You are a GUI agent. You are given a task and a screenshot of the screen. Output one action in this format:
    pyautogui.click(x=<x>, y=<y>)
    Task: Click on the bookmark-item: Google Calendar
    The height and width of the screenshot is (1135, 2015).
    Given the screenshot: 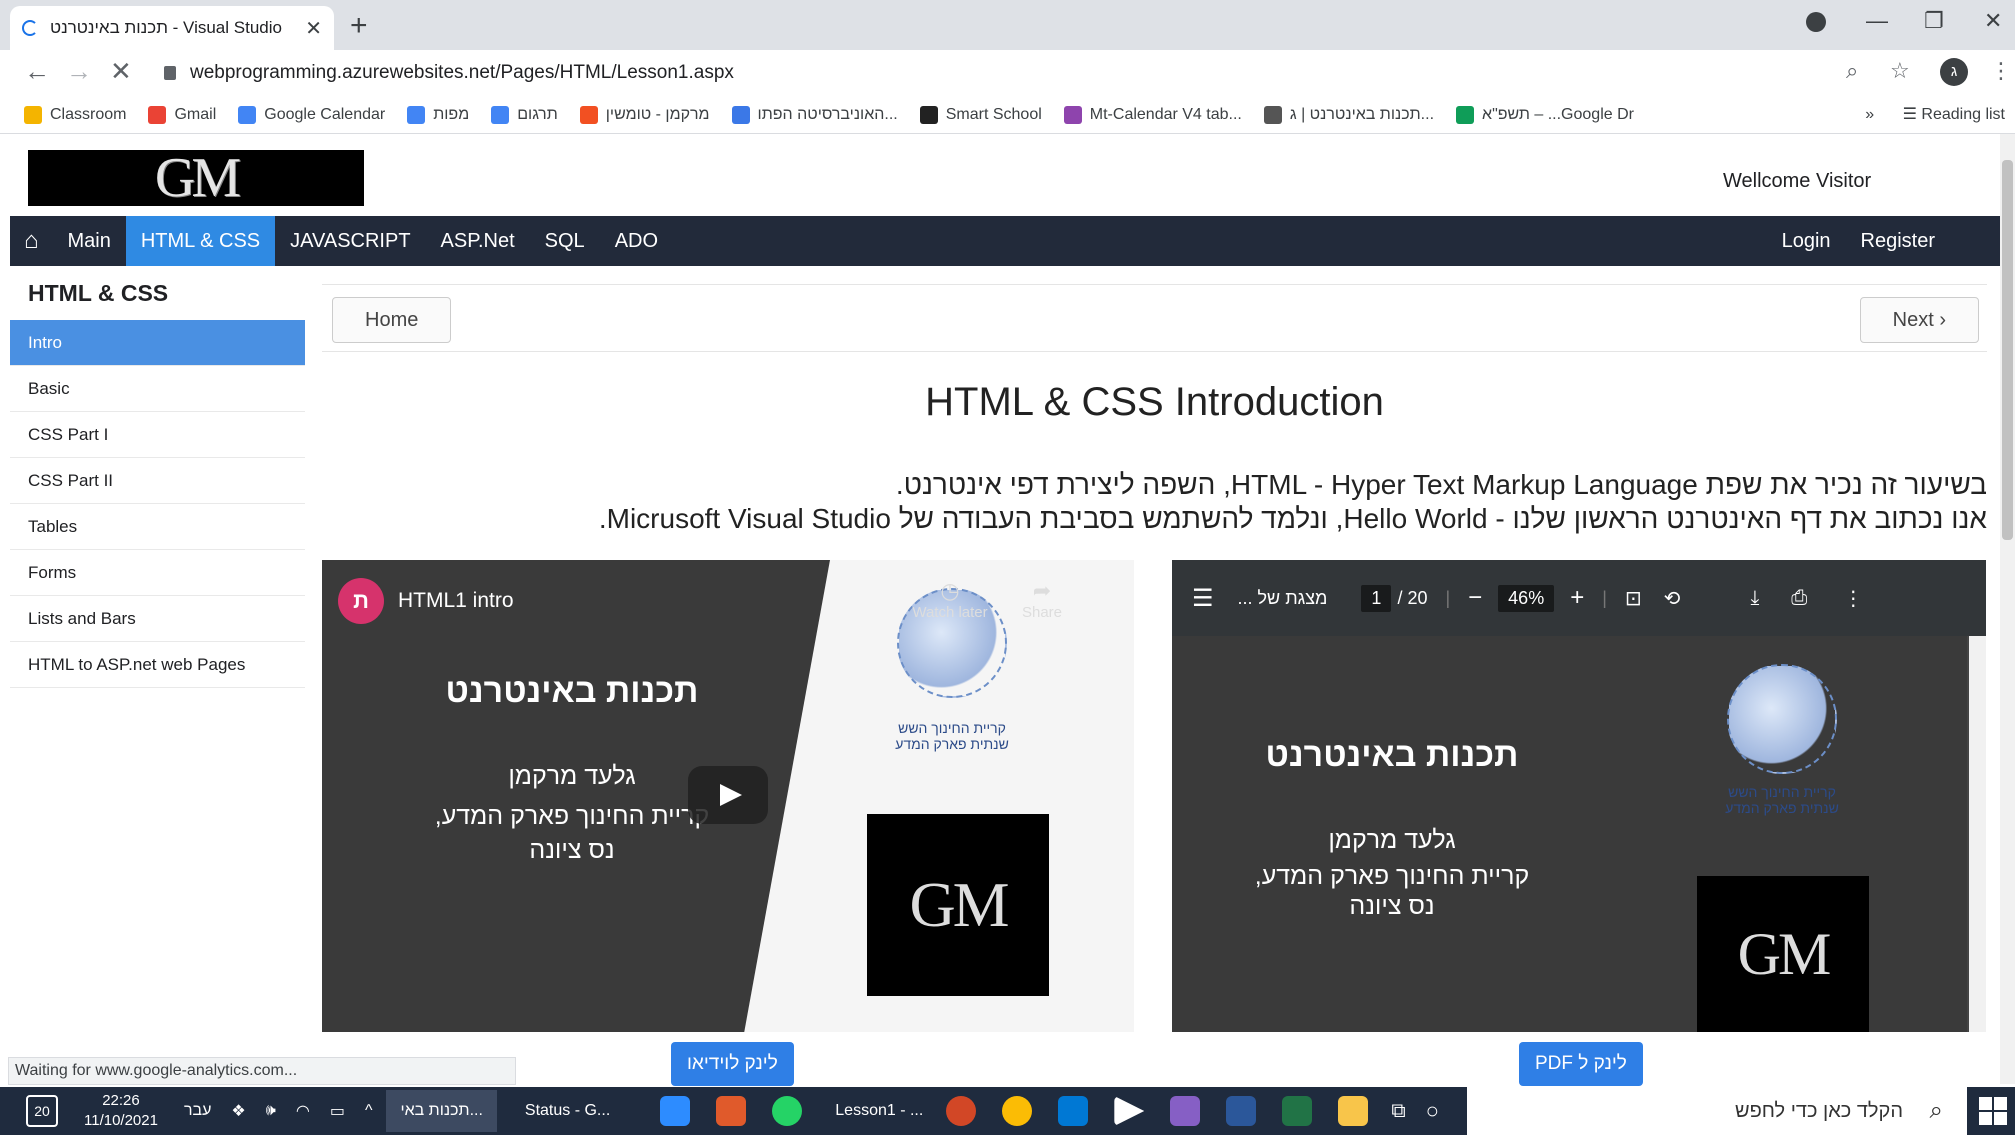 What is the action you would take?
    pyautogui.click(x=311, y=114)
    